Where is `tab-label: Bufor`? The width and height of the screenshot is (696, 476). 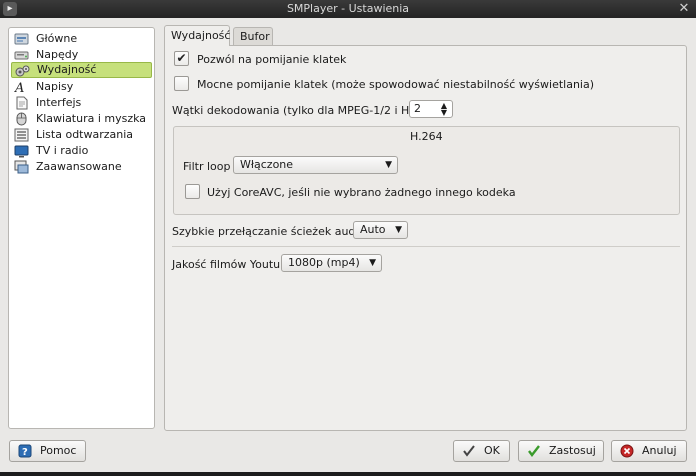 tab-label: Bufor is located at coordinates (255, 36).